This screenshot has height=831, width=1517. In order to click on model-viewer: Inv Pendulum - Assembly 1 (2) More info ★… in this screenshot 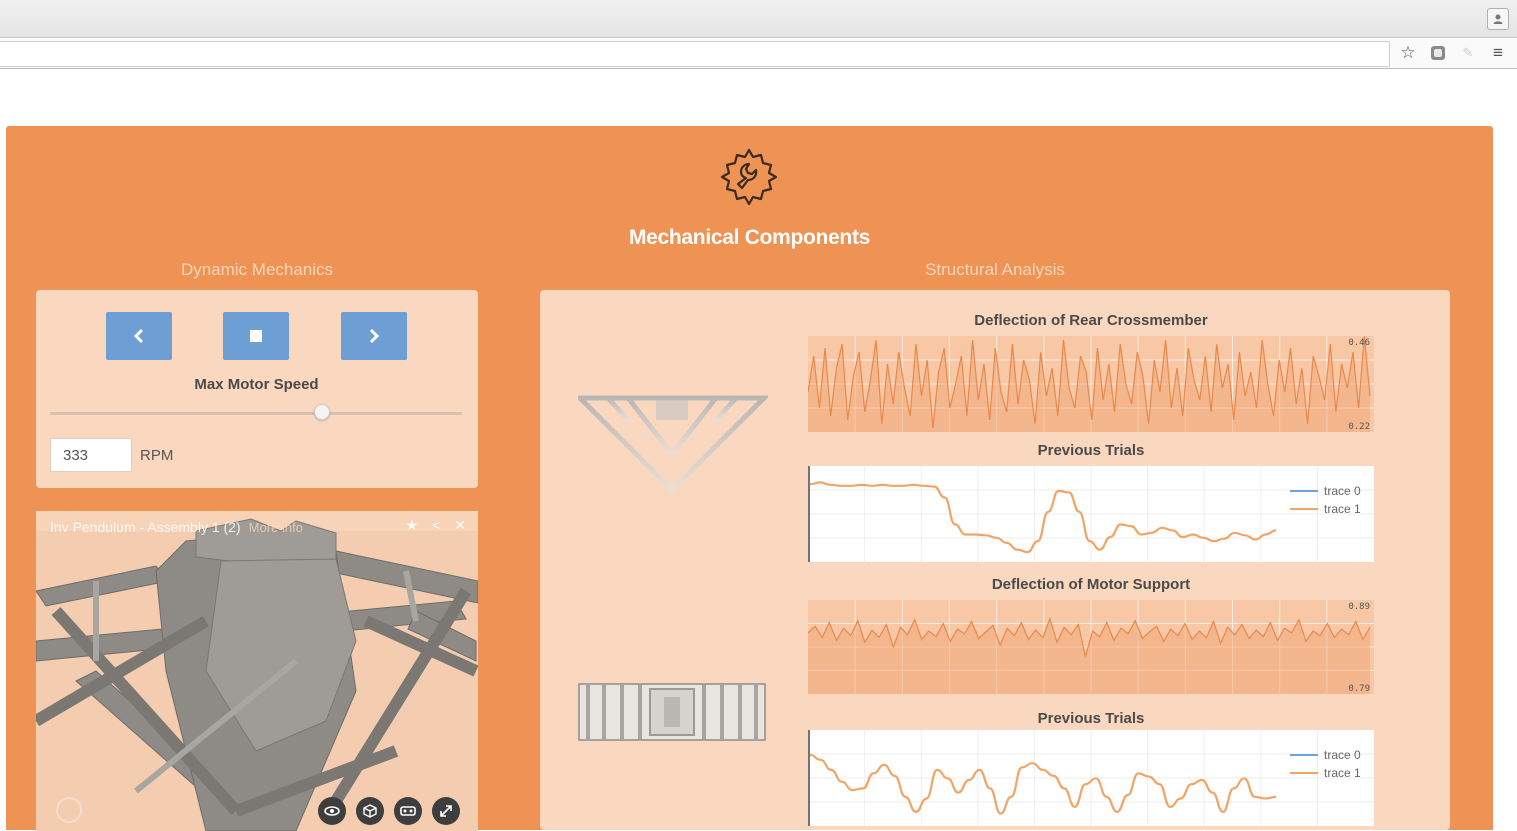, I will do `click(257, 671)`.